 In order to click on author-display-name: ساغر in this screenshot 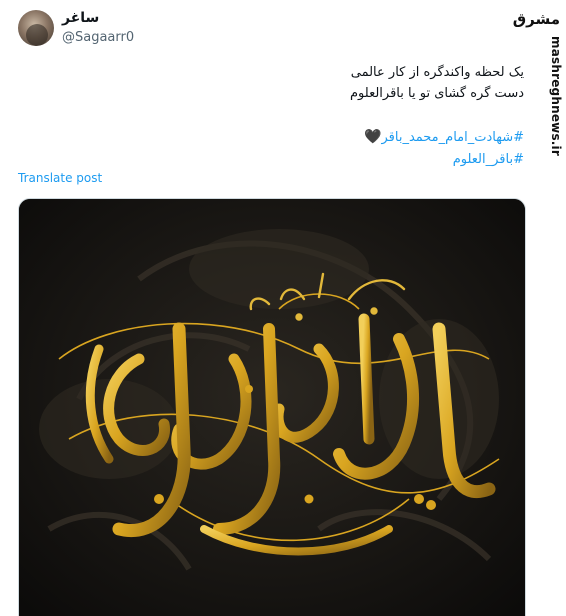, I will do `click(80, 18)`.